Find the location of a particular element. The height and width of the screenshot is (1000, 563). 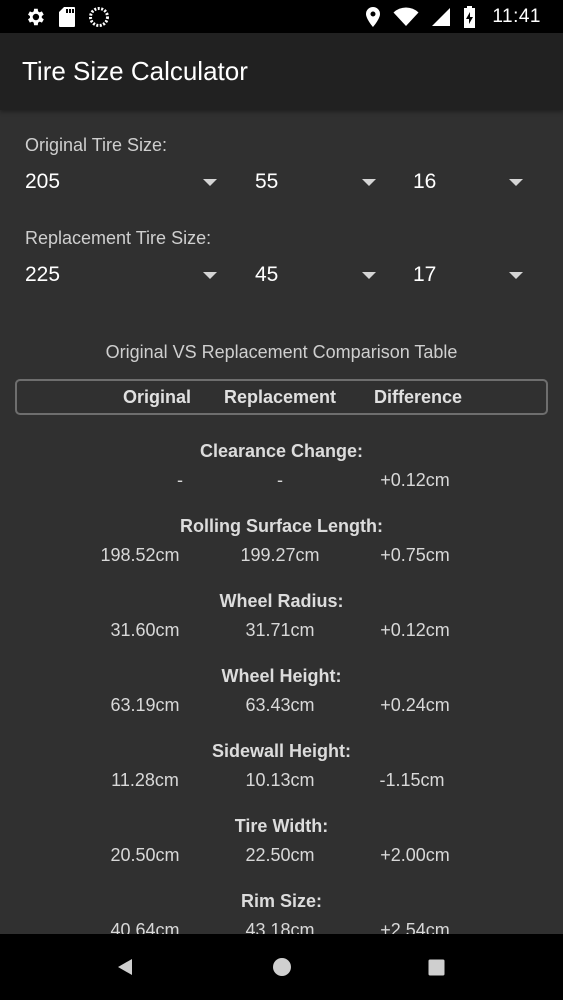

difference-value: +2.54cm is located at coordinates (415, 927).